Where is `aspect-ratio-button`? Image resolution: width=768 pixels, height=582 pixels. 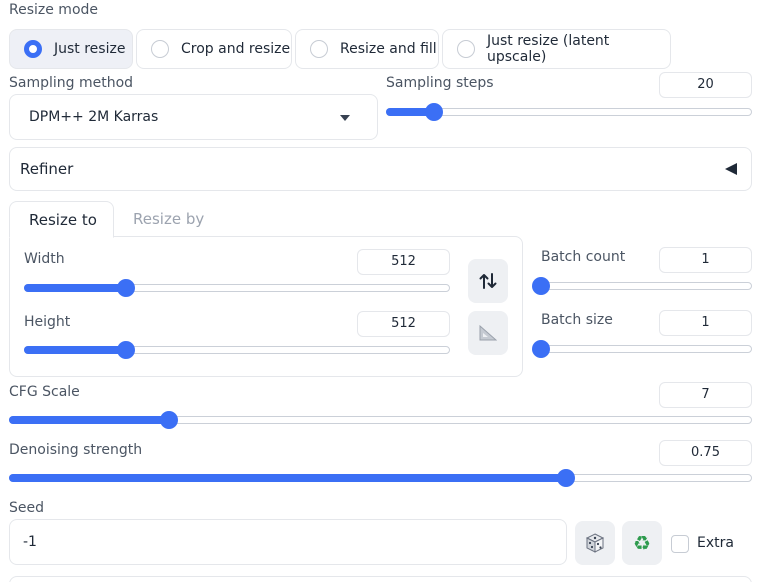
aspect-ratio-button is located at coordinates (488, 333).